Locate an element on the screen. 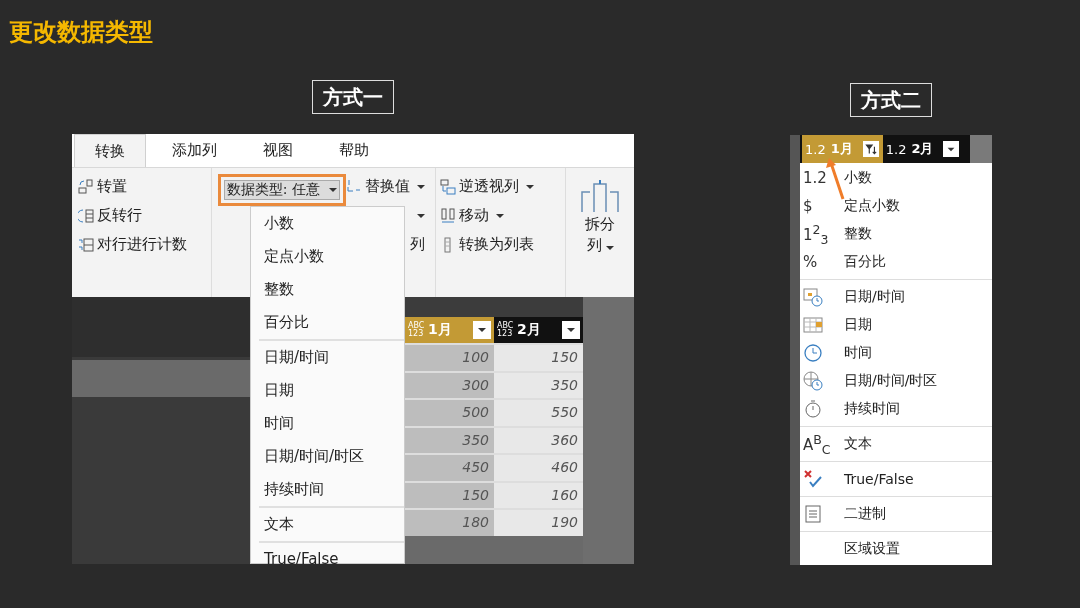 The width and height of the screenshot is (1080, 608). caret-icon is located at coordinates (332, 190).